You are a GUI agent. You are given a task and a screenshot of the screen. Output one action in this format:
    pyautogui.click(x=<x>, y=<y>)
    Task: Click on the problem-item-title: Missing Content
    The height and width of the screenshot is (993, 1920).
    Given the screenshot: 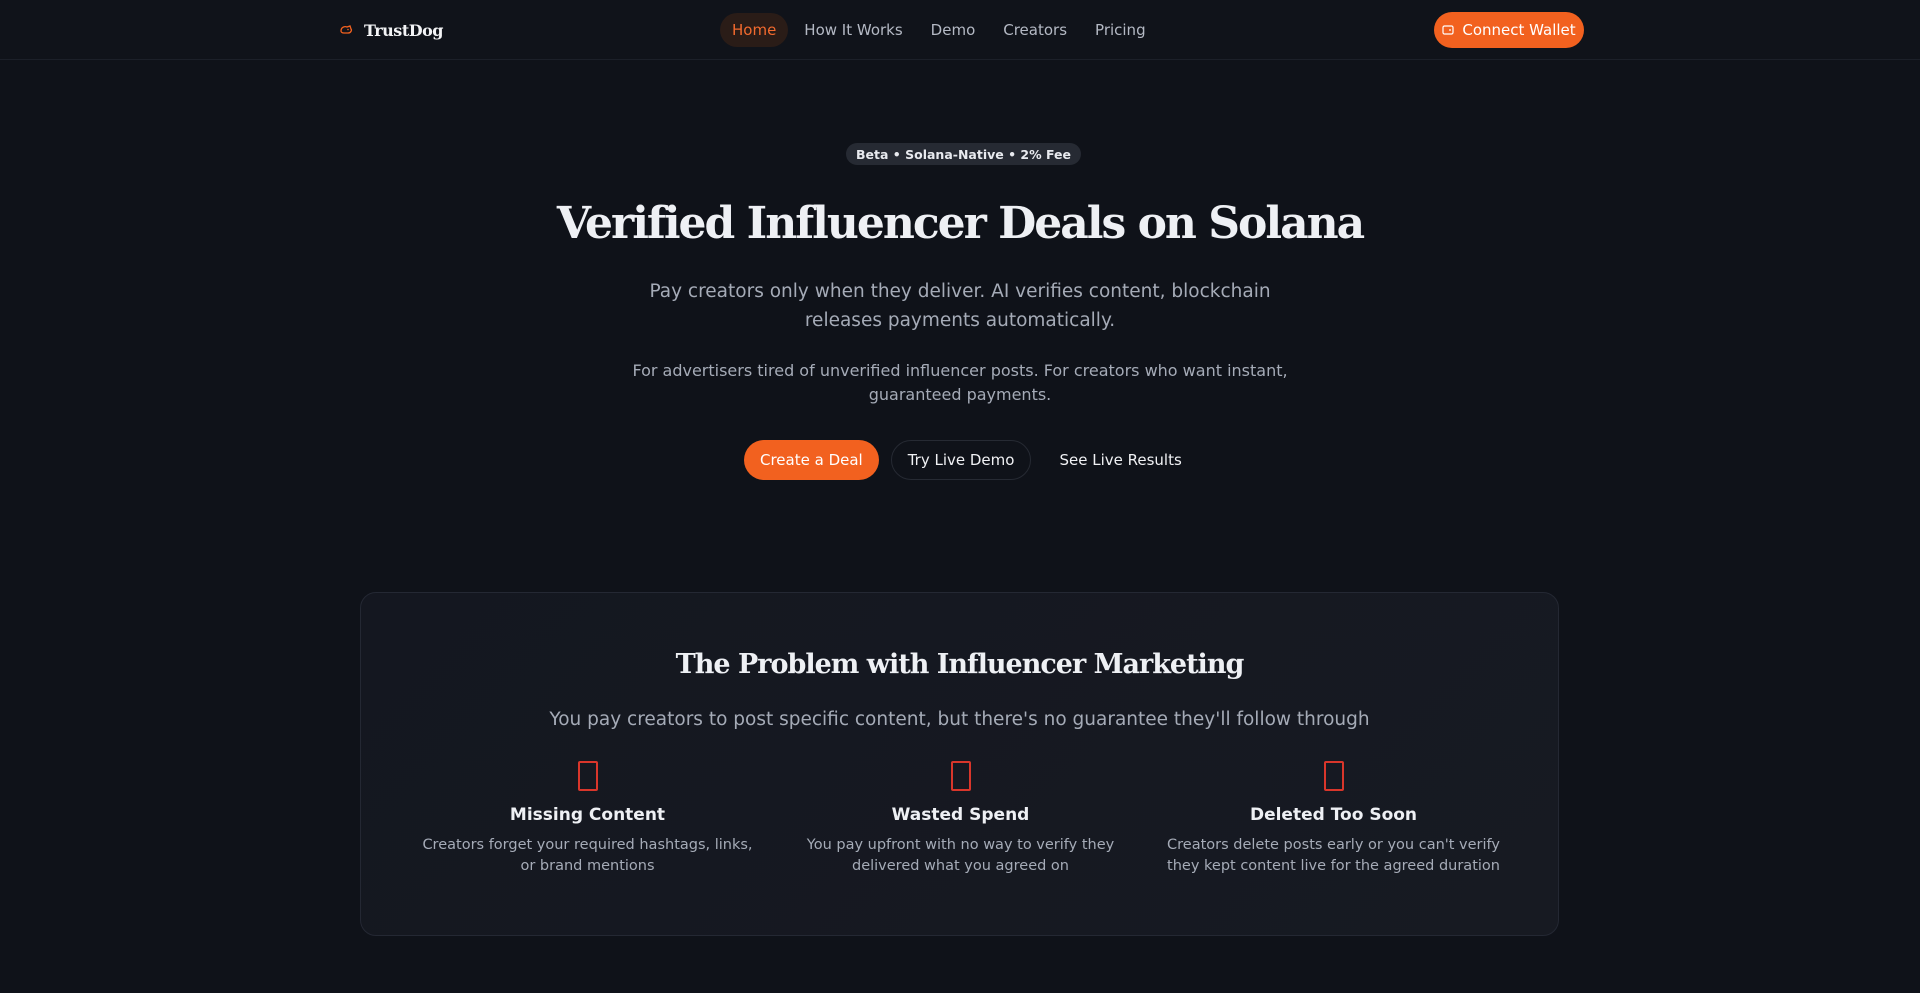 What is the action you would take?
    pyautogui.click(x=587, y=815)
    